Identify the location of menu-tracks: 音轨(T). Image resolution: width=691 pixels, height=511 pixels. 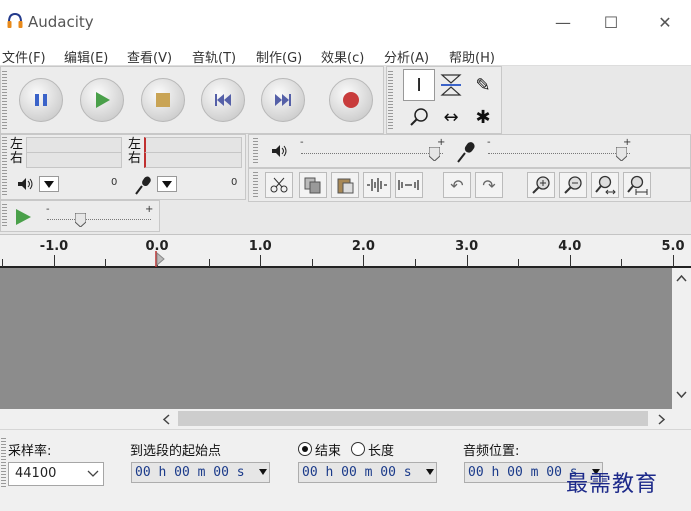
(214, 56).